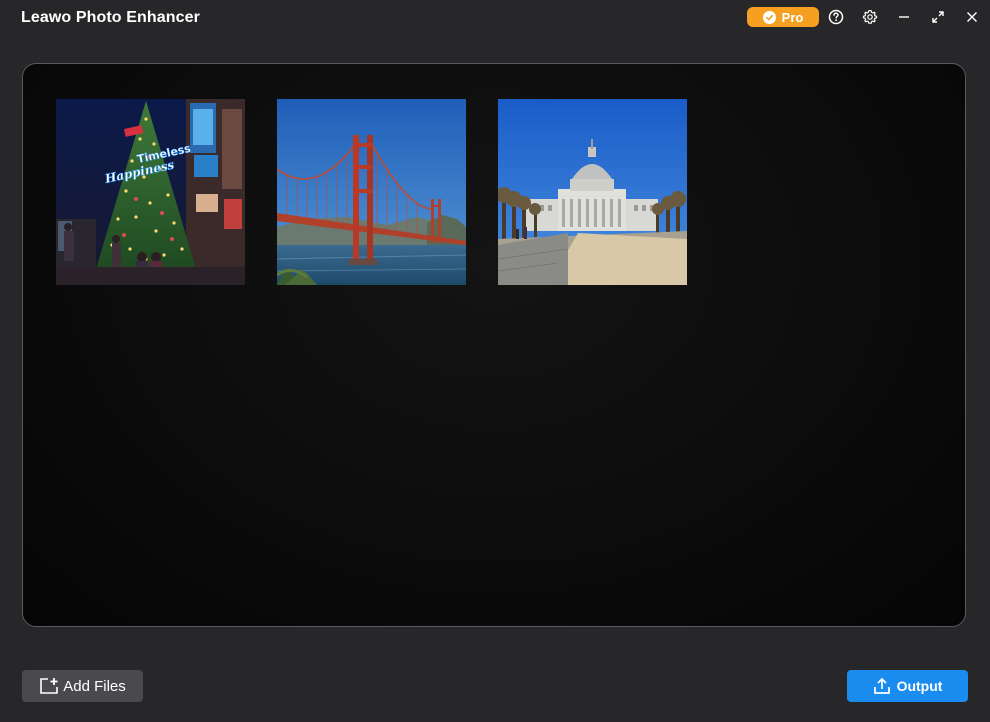 This screenshot has height=722, width=990. I want to click on add-file-icon, so click(49, 686).